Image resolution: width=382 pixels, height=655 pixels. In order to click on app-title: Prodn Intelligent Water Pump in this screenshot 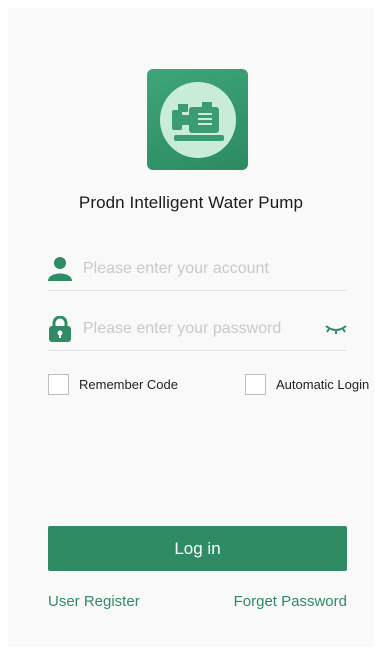, I will do `click(191, 202)`.